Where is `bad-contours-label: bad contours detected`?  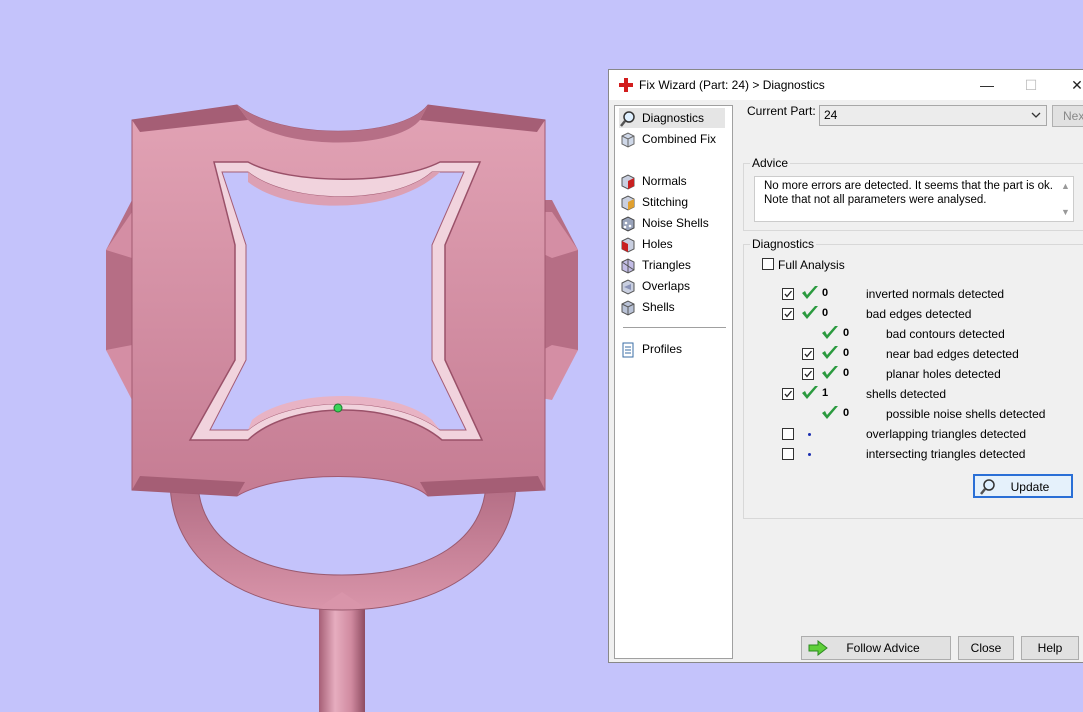
bad-contours-label: bad contours detected is located at coordinates (945, 334).